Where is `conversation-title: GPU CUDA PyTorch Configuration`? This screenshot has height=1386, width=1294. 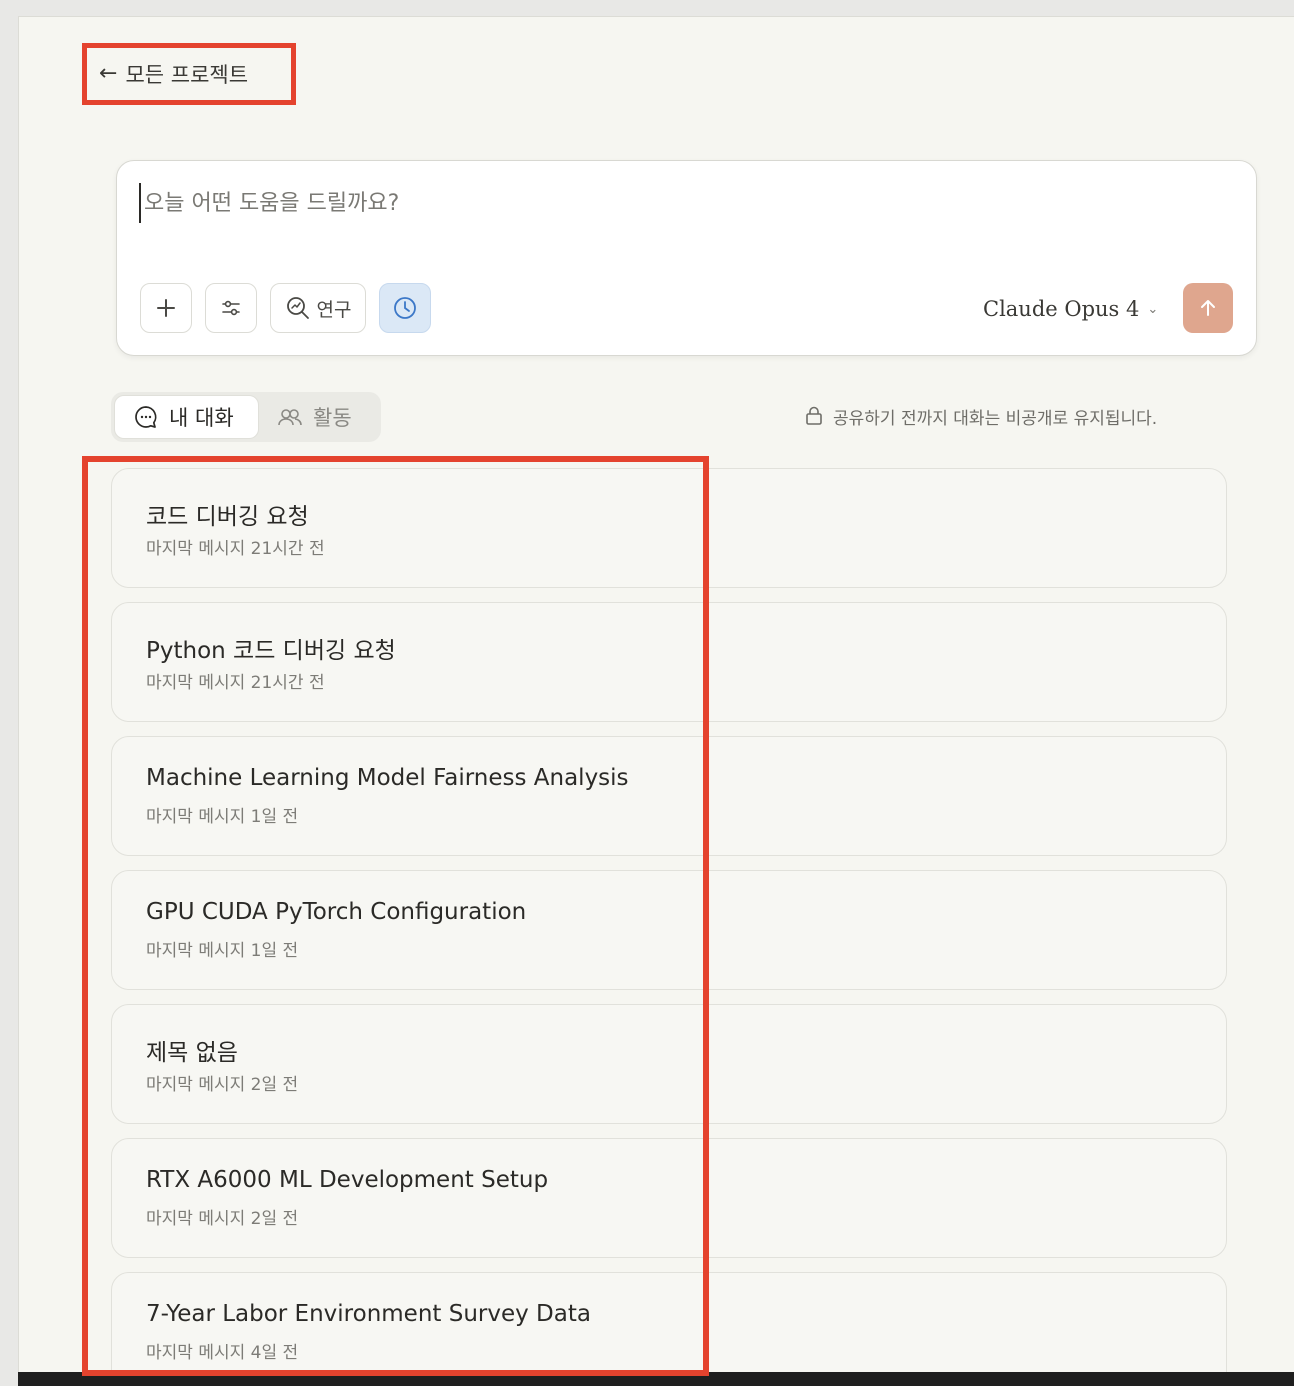 conversation-title: GPU CUDA PyTorch Configuration is located at coordinates (336, 912).